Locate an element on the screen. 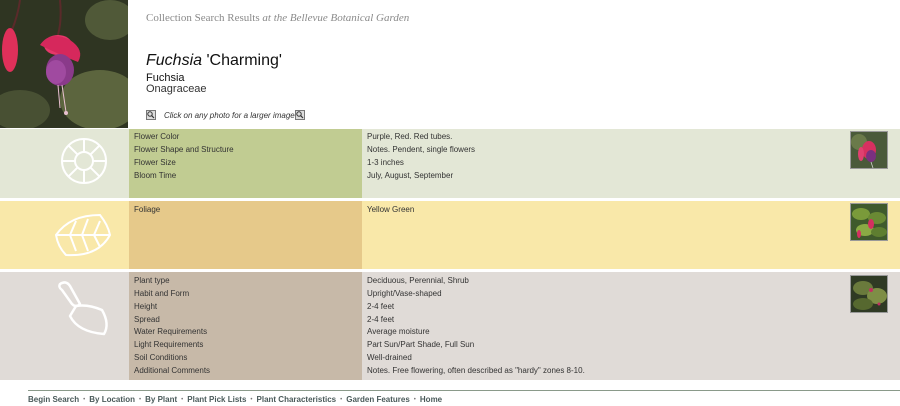 This screenshot has width=900, height=406. row-label: Plant type is located at coordinates (152, 280).